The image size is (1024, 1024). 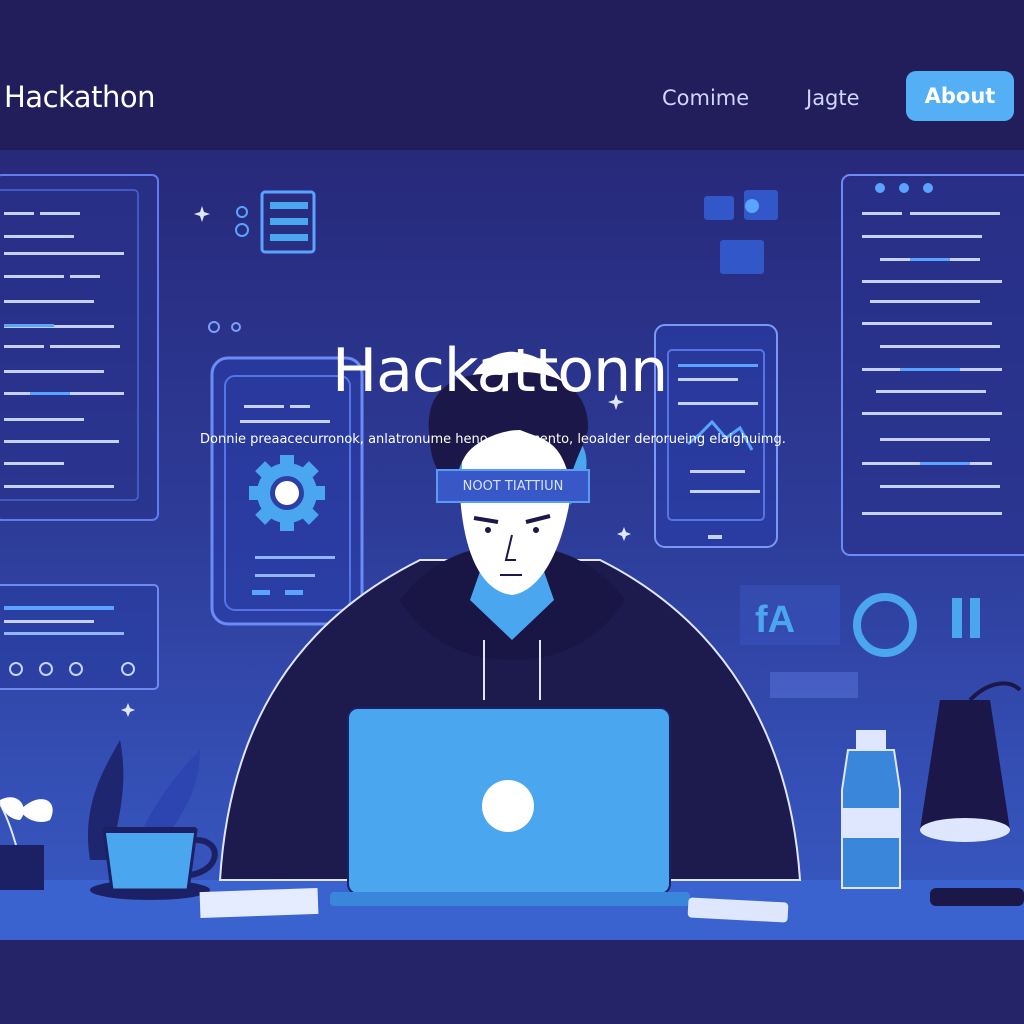 I want to click on notepad, so click(x=259, y=903).